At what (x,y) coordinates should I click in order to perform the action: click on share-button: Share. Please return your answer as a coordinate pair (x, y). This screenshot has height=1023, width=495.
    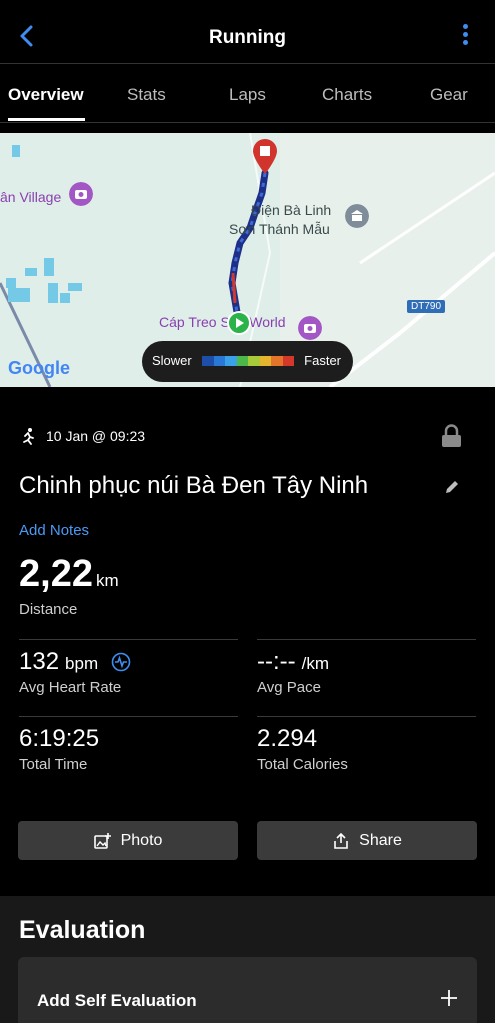
    Looking at the image, I should click on (367, 840).